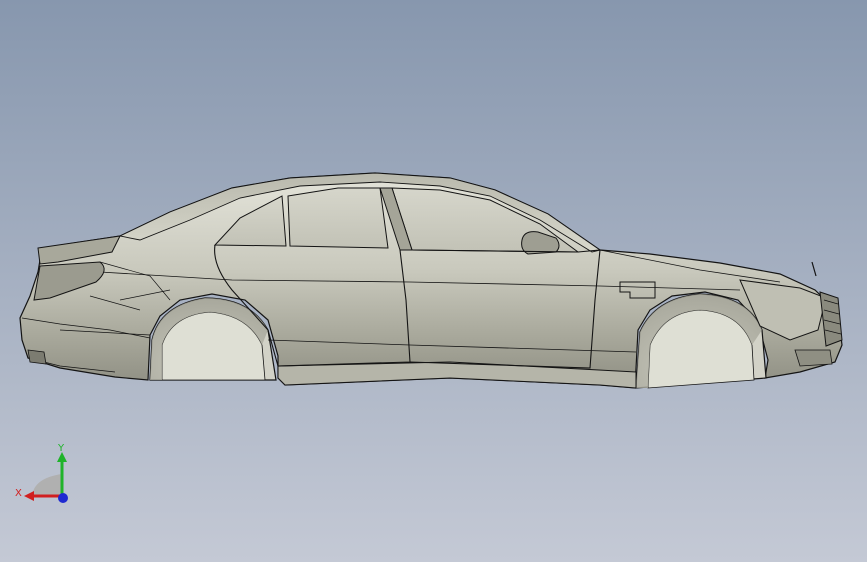 This screenshot has height=562, width=867. What do you see at coordinates (63, 498) in the screenshot?
I see `z-axis-dot` at bounding box center [63, 498].